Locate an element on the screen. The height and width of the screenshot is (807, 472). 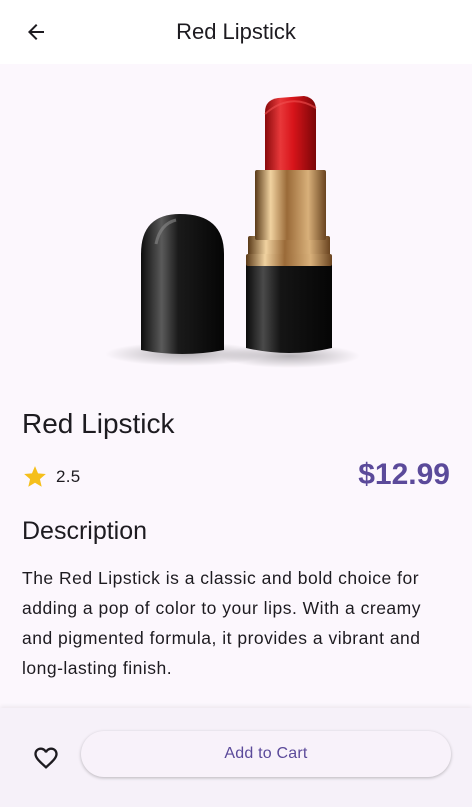
heart-outline-icon is located at coordinates (46, 758).